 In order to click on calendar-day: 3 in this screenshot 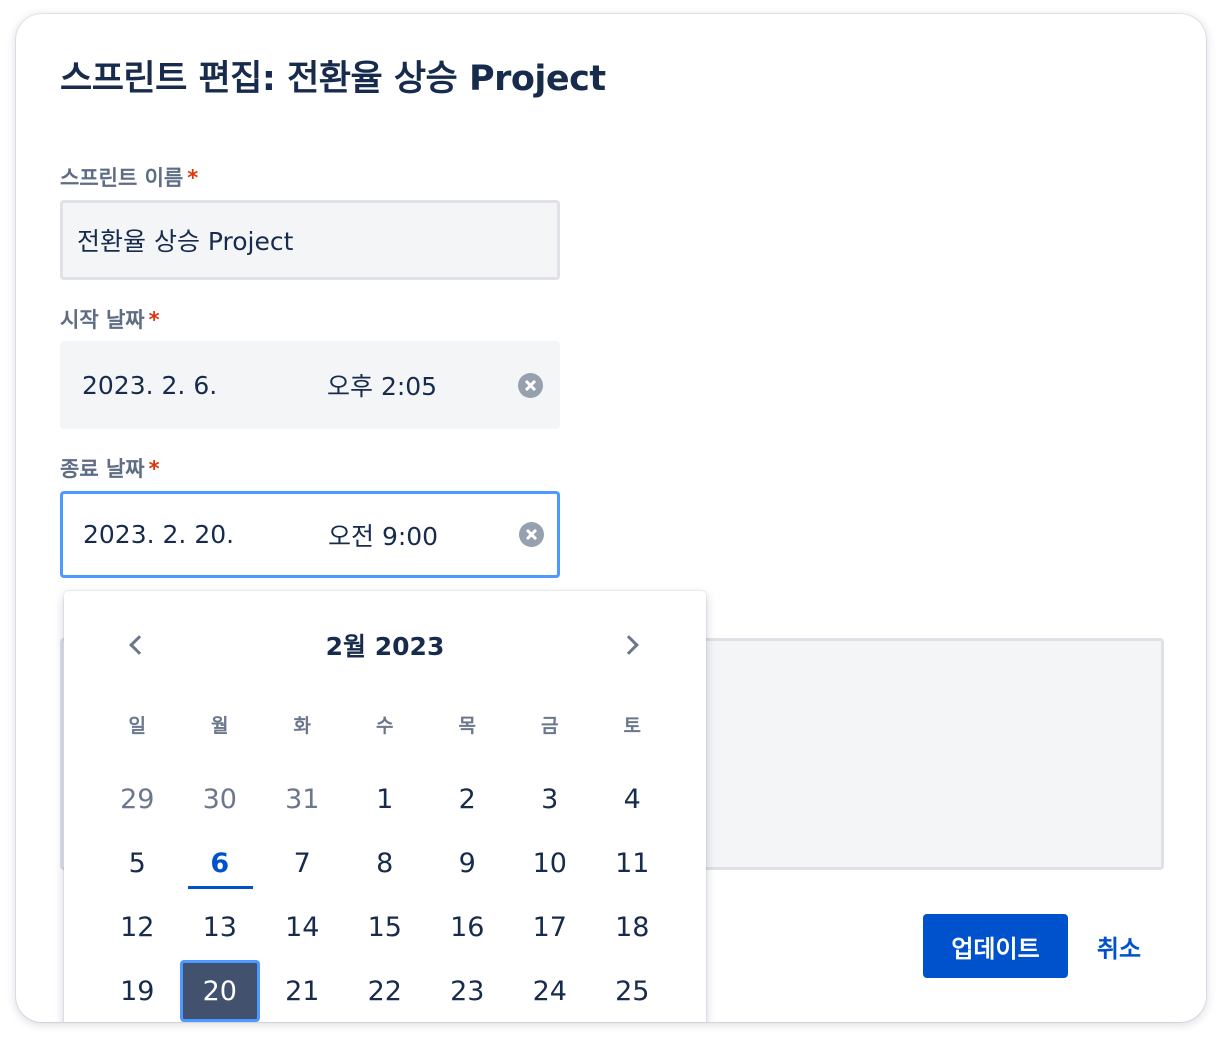, I will do `click(550, 799)`.